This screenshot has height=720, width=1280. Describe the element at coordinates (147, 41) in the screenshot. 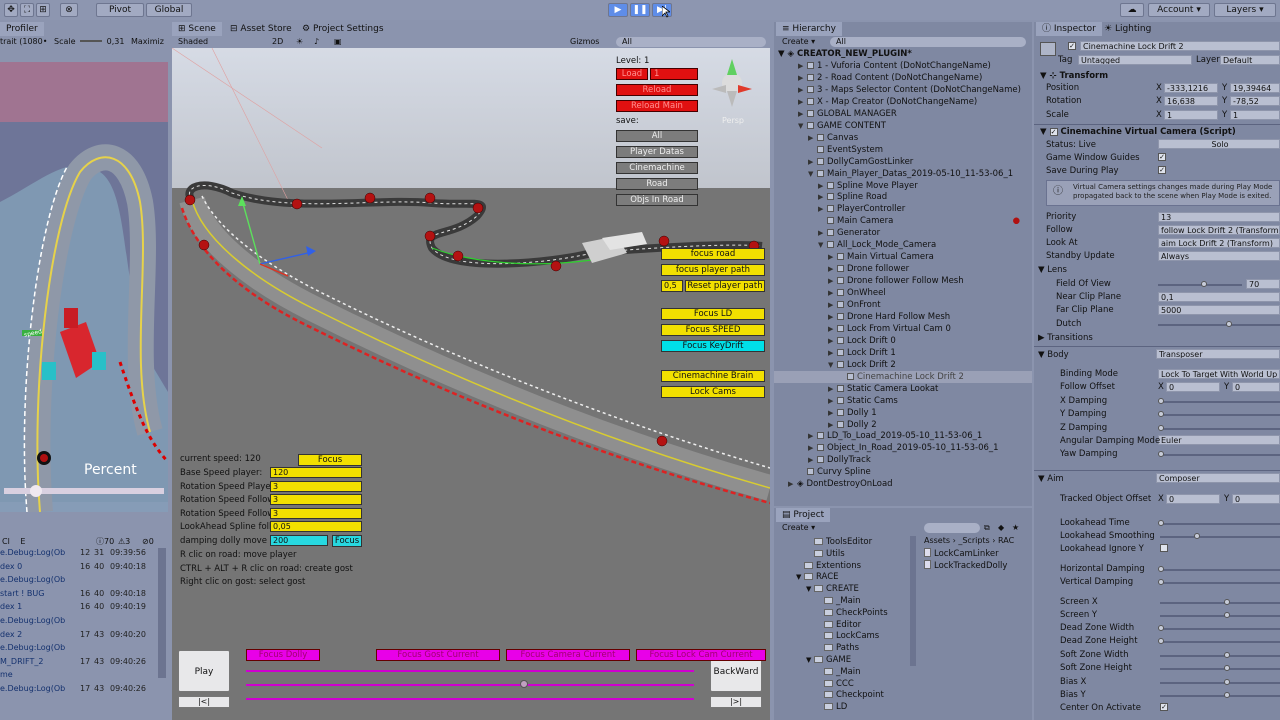

I see `maximize-toggle: Maximiz` at that location.